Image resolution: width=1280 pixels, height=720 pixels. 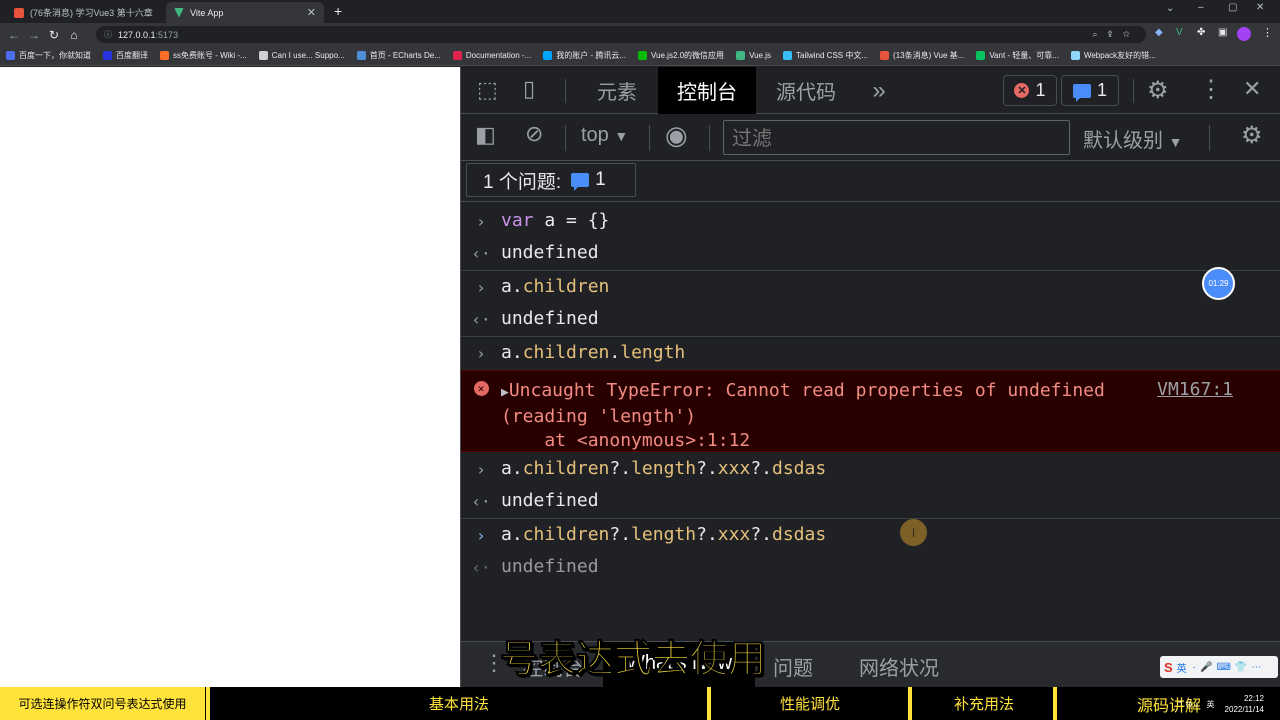 What do you see at coordinates (505, 392) in the screenshot?
I see `expand-triangle-icon: ▶` at bounding box center [505, 392].